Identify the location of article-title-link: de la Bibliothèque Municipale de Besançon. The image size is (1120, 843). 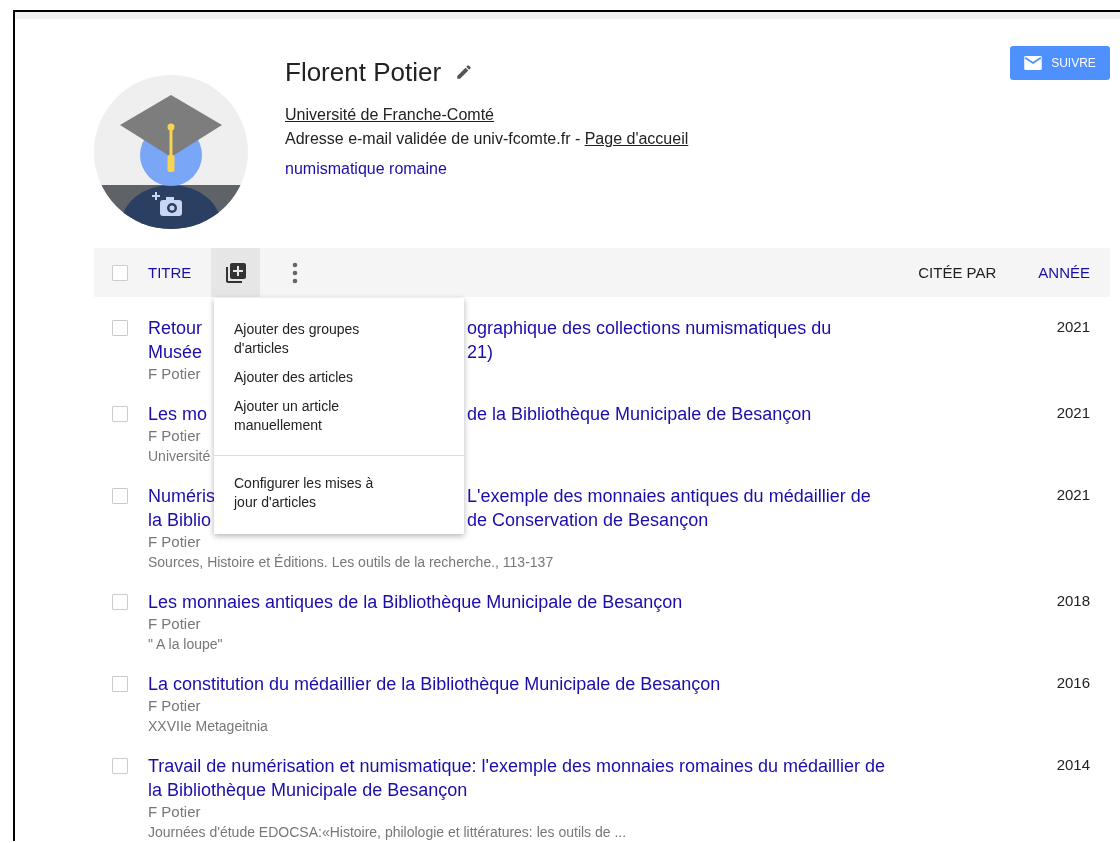
(639, 414).